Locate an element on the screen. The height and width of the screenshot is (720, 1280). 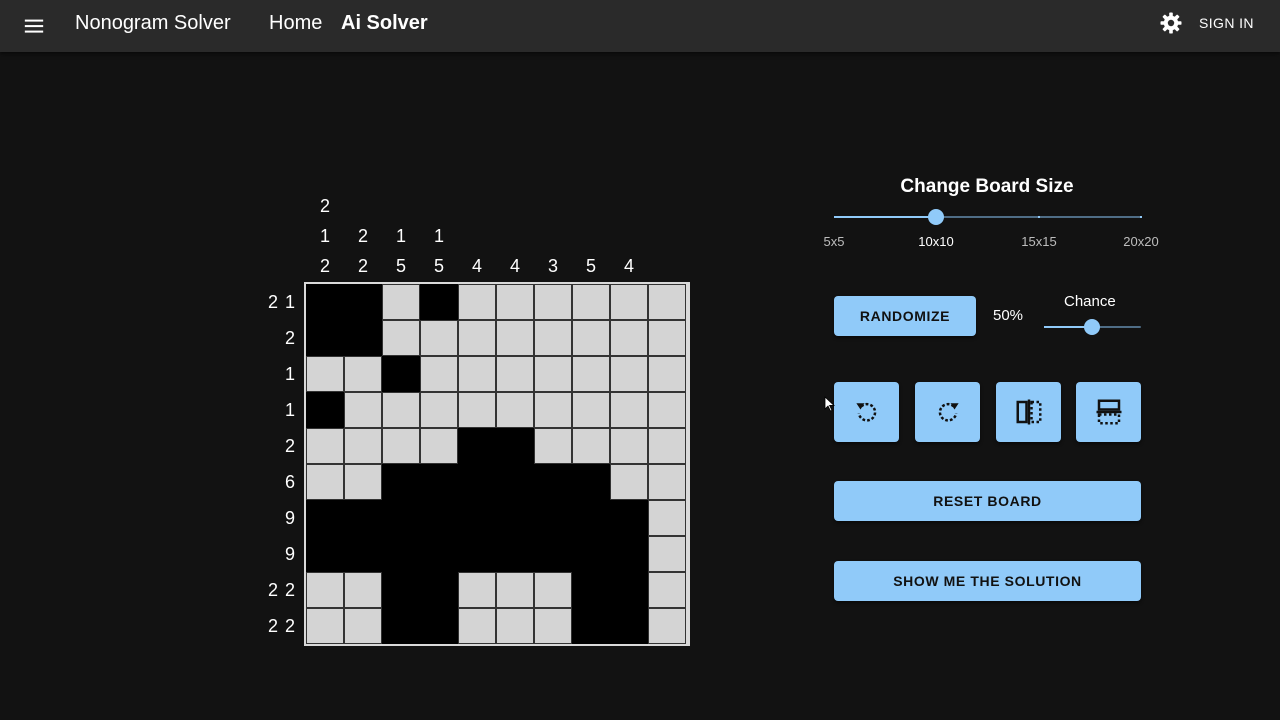
show-solution-button: SHOW ME THE SOLUTION is located at coordinates (987, 581).